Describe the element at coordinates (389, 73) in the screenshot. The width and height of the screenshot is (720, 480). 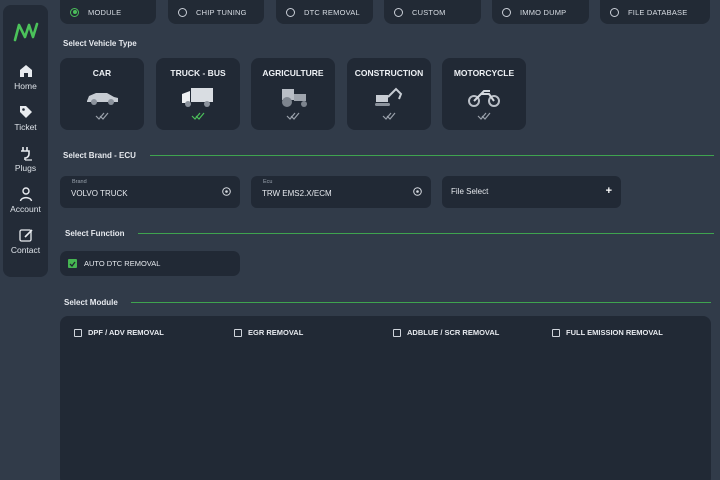
I see `vehicle-name: CONSTRUCTION` at that location.